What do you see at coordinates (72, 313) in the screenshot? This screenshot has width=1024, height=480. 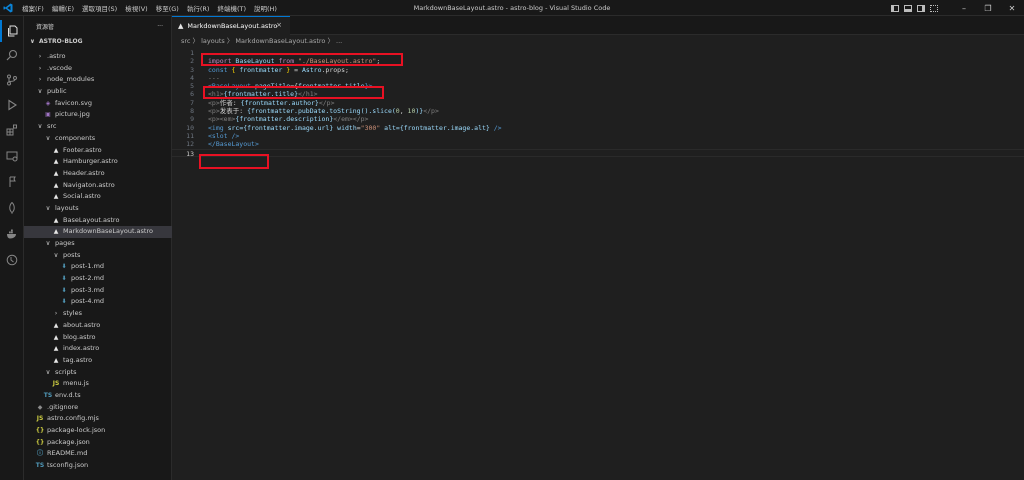 I see `tree-item-label: styles` at bounding box center [72, 313].